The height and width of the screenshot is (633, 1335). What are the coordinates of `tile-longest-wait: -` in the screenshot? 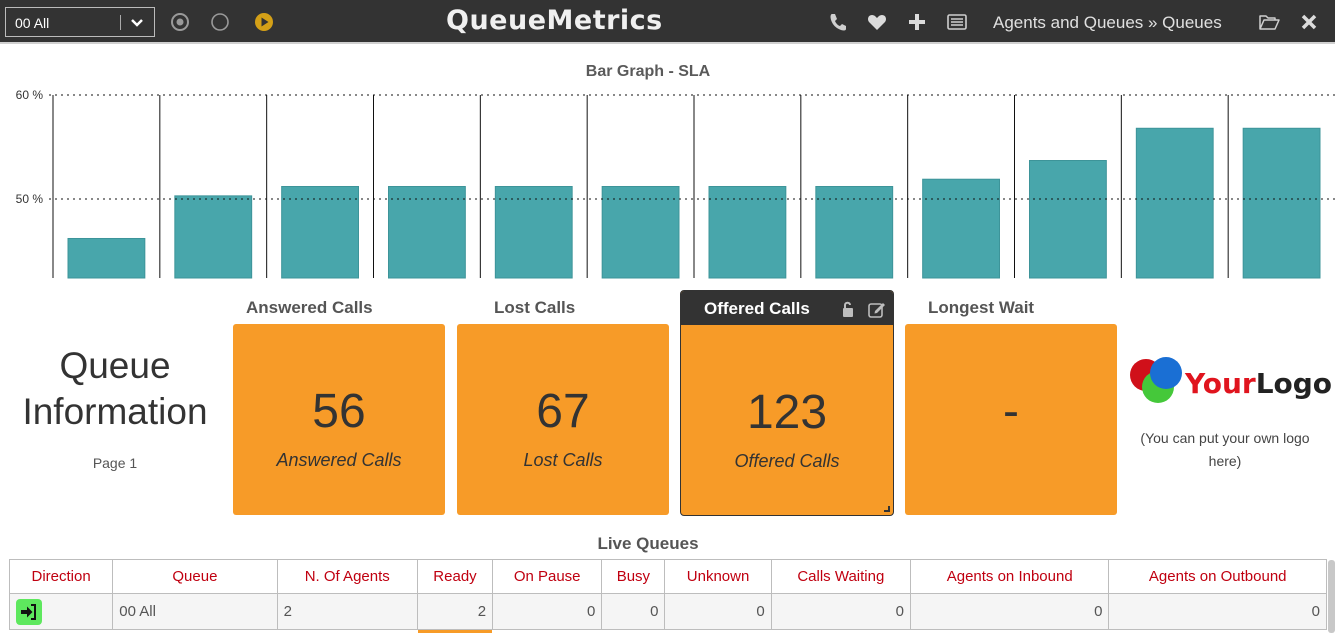 It's located at (1011, 419).